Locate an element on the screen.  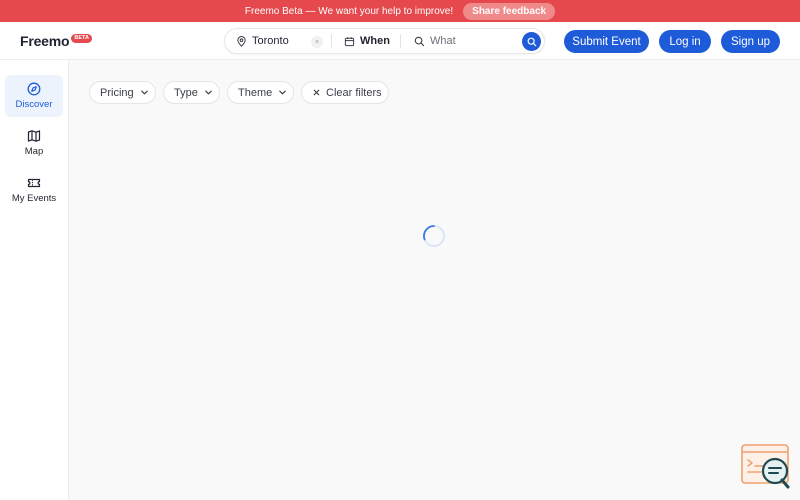
sidebar-item-label: Map is located at coordinates (34, 151).